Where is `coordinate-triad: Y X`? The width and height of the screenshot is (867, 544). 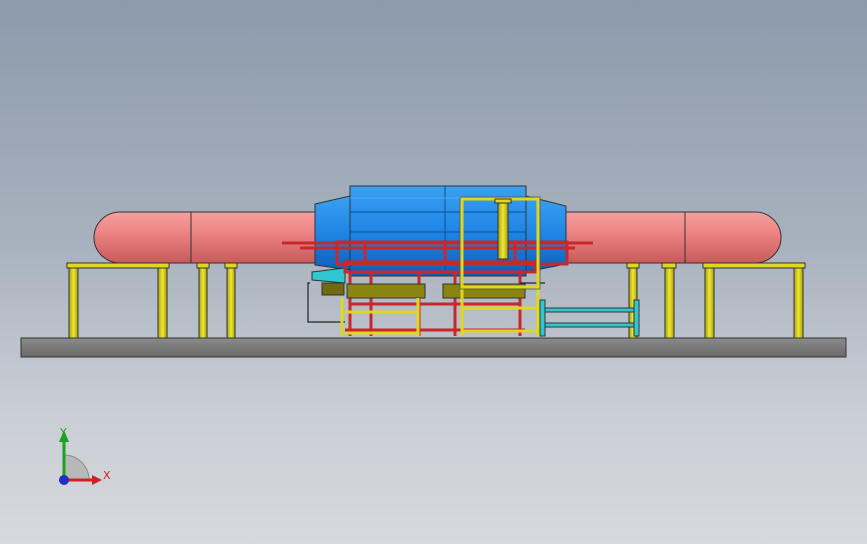
coordinate-triad: Y X is located at coordinates (85, 455).